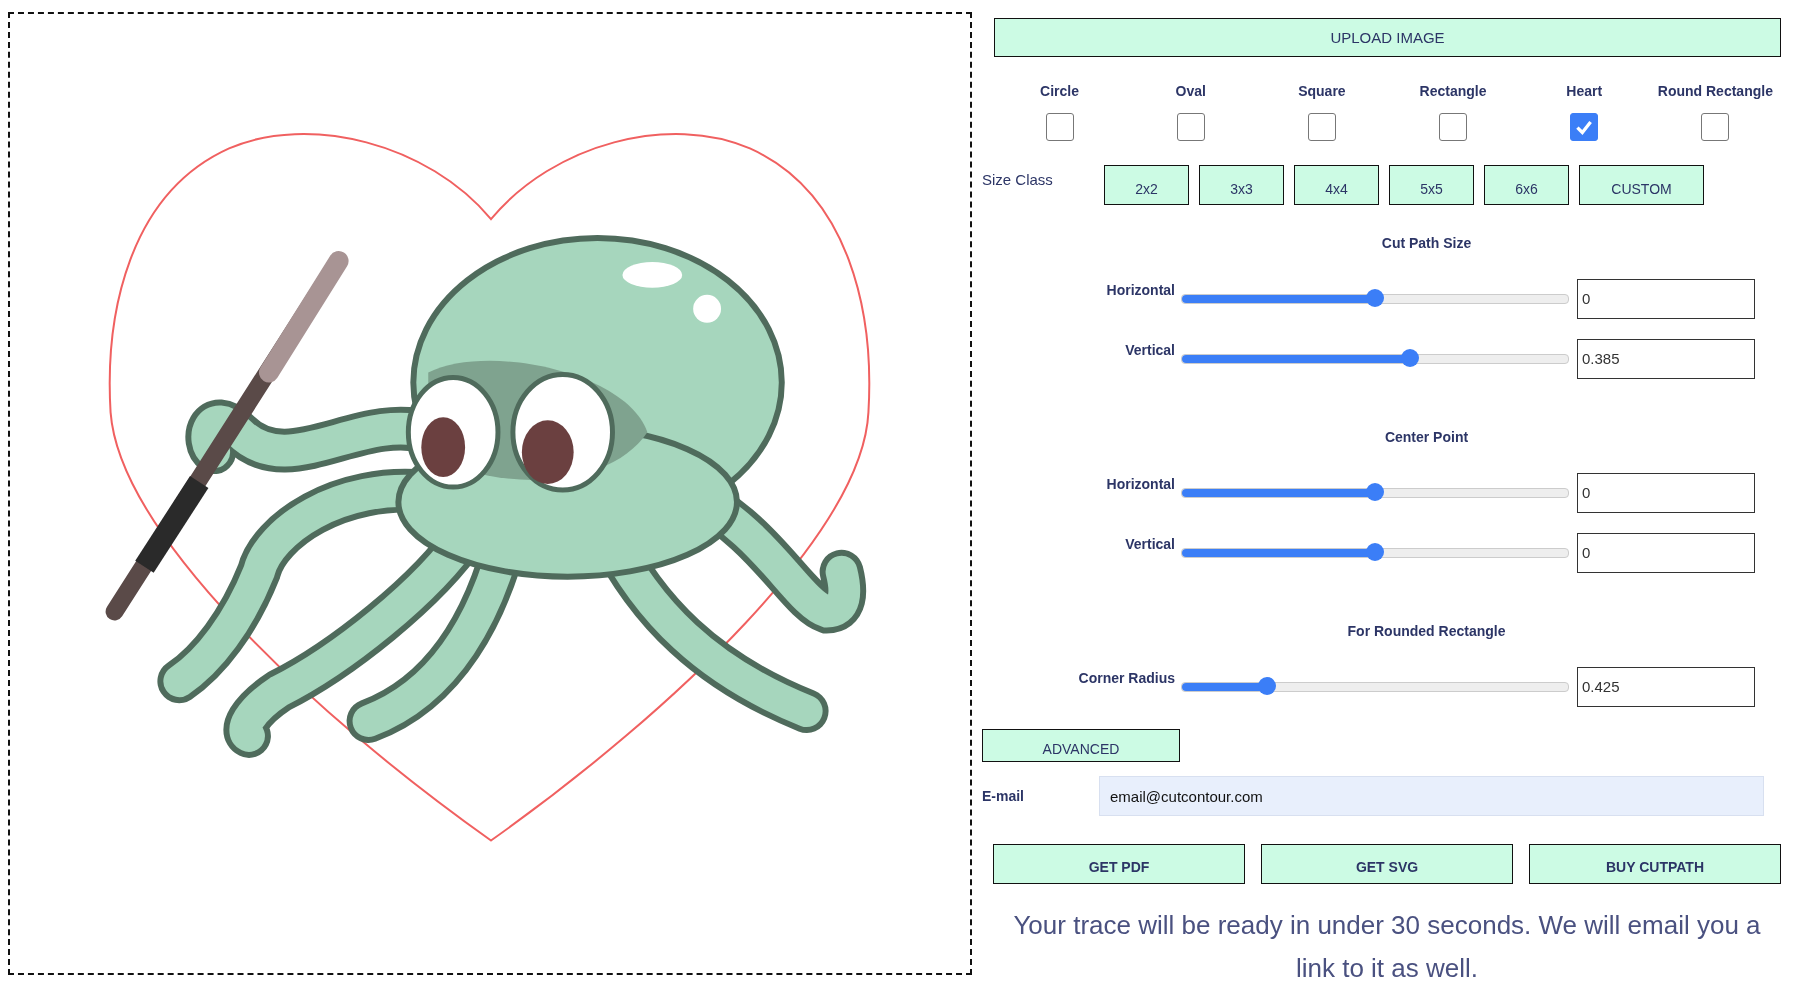 The height and width of the screenshot is (990, 1803). What do you see at coordinates (1081, 745) in the screenshot?
I see `advanced-button: ADVANCED` at bounding box center [1081, 745].